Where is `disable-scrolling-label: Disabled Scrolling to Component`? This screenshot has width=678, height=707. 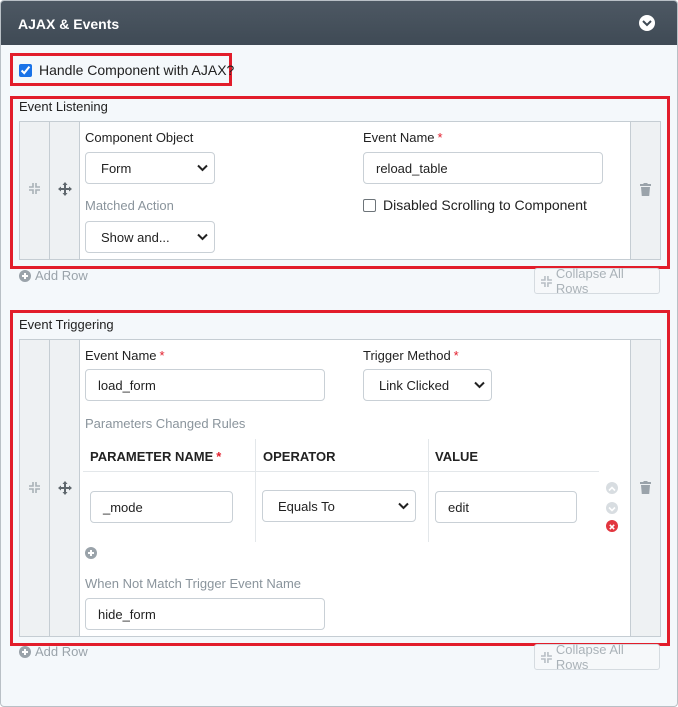
disable-scrolling-label: Disabled Scrolling to Component is located at coordinates (485, 205).